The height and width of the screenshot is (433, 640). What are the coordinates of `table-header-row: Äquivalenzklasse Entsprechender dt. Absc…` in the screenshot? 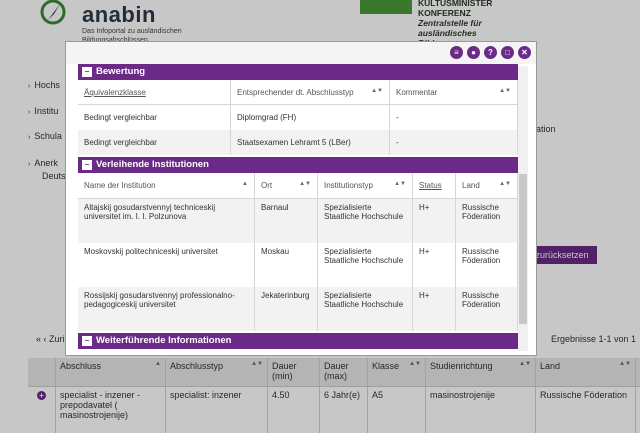 It's located at (298, 92).